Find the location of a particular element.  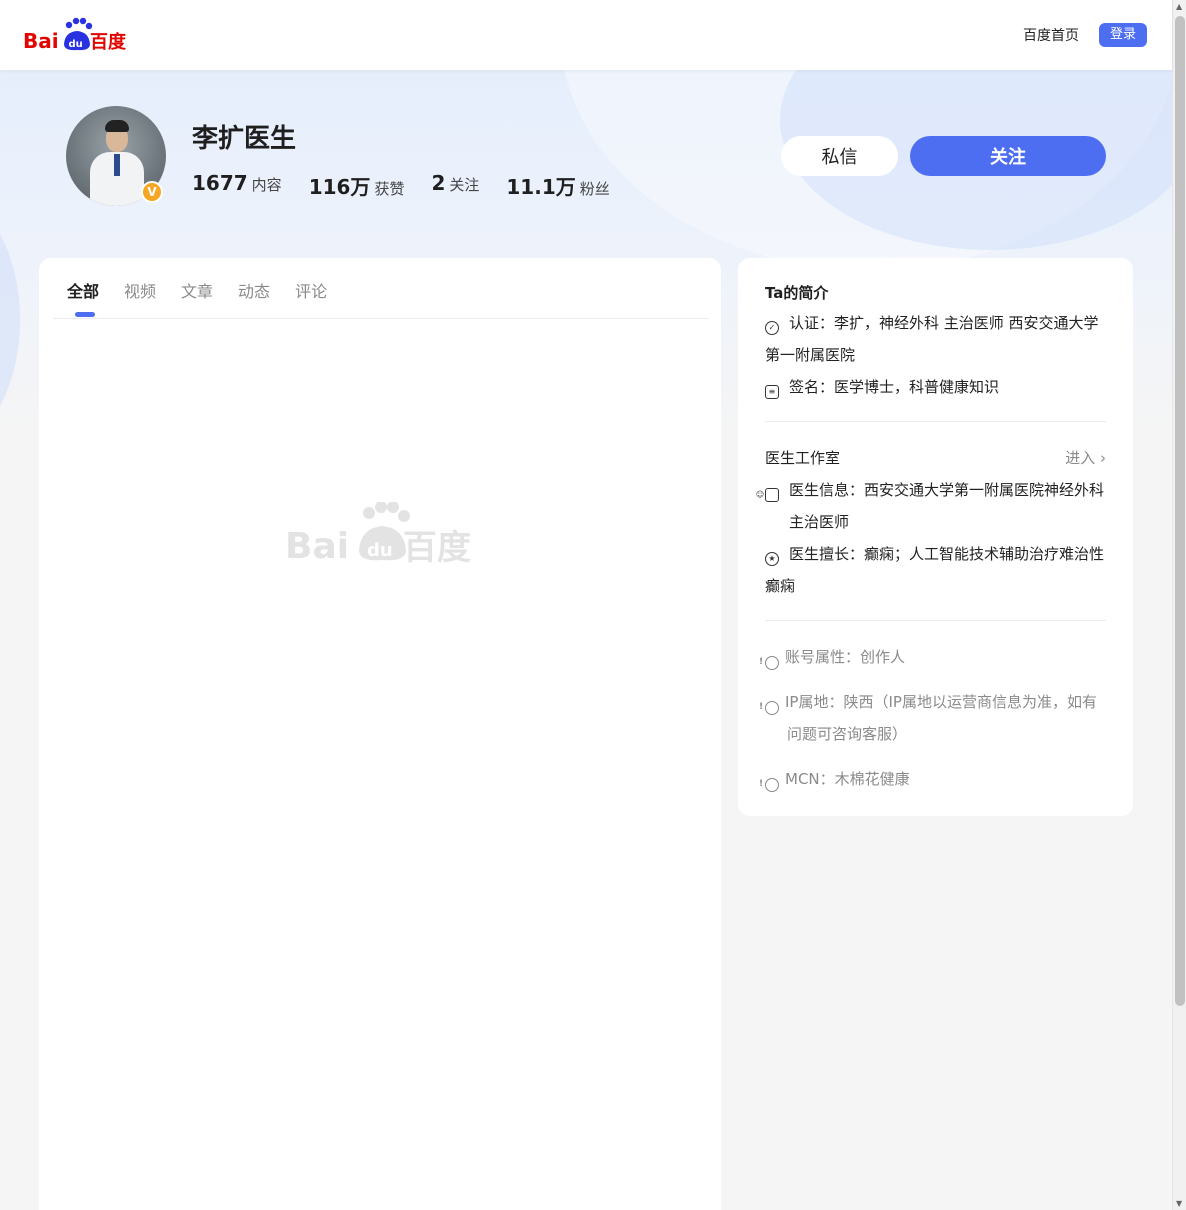

account-type-line: ! 账号属性：创作人 is located at coordinates (932, 657).